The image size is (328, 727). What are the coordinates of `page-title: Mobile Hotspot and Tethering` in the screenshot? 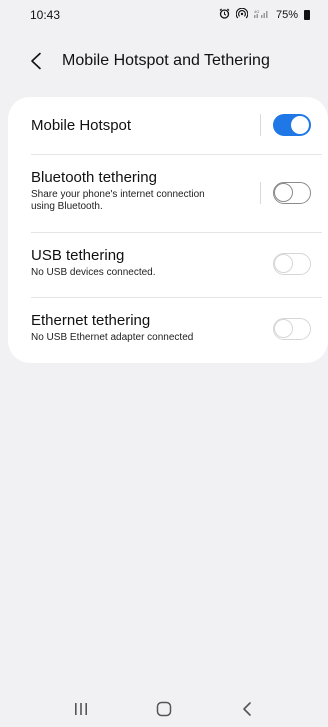 It's located at (166, 60).